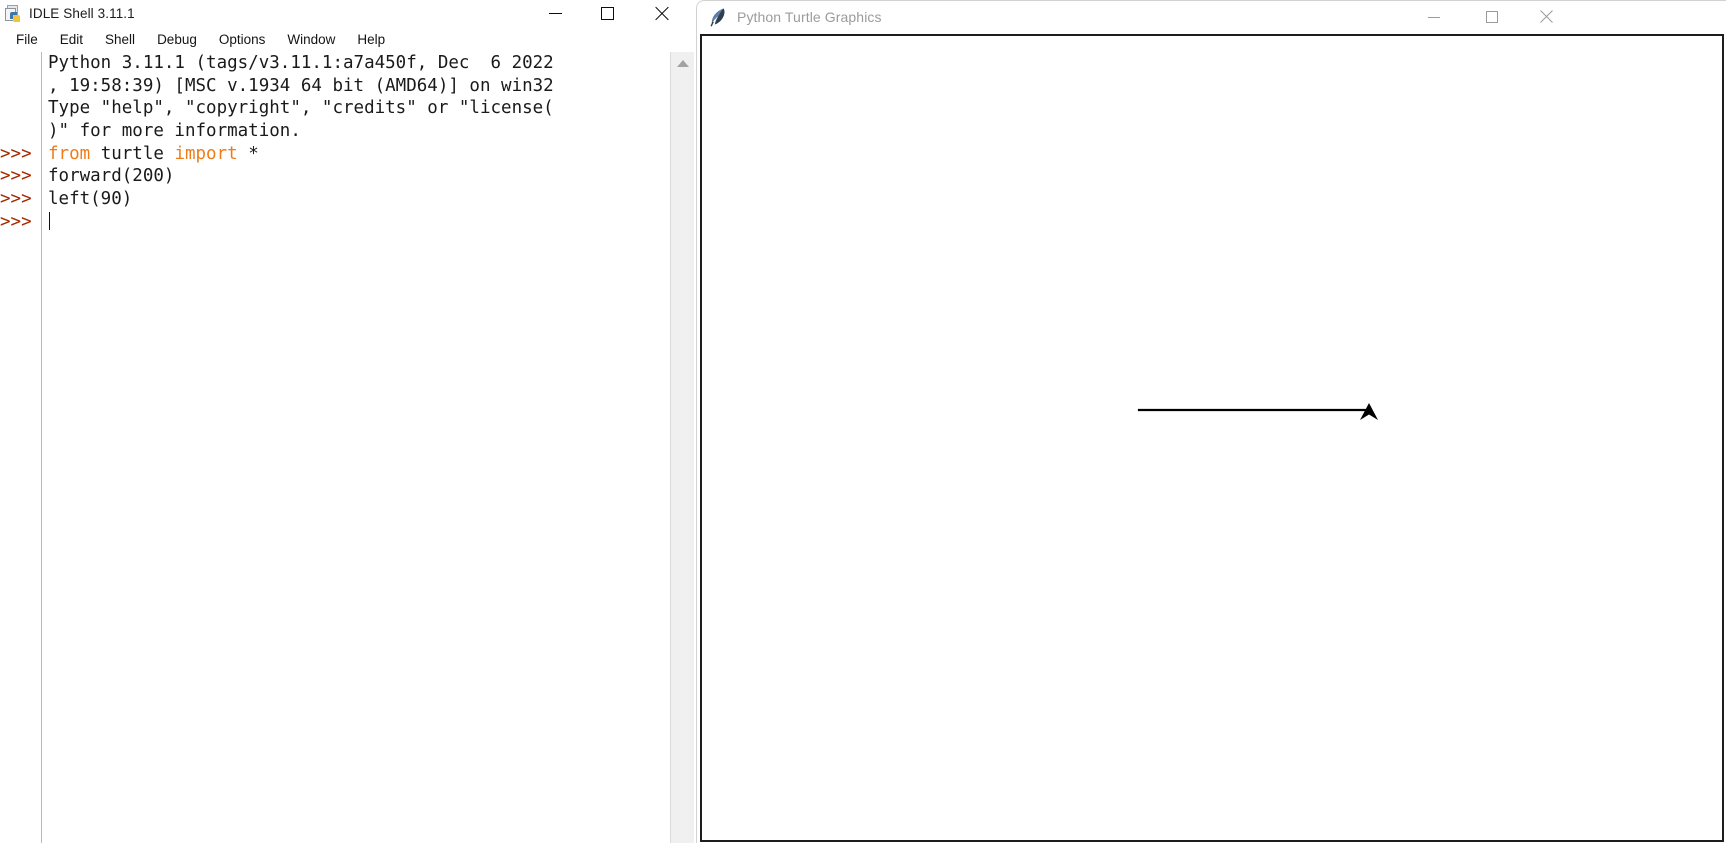 This screenshot has height=843, width=1726. I want to click on shell-text: left(90), so click(90, 199).